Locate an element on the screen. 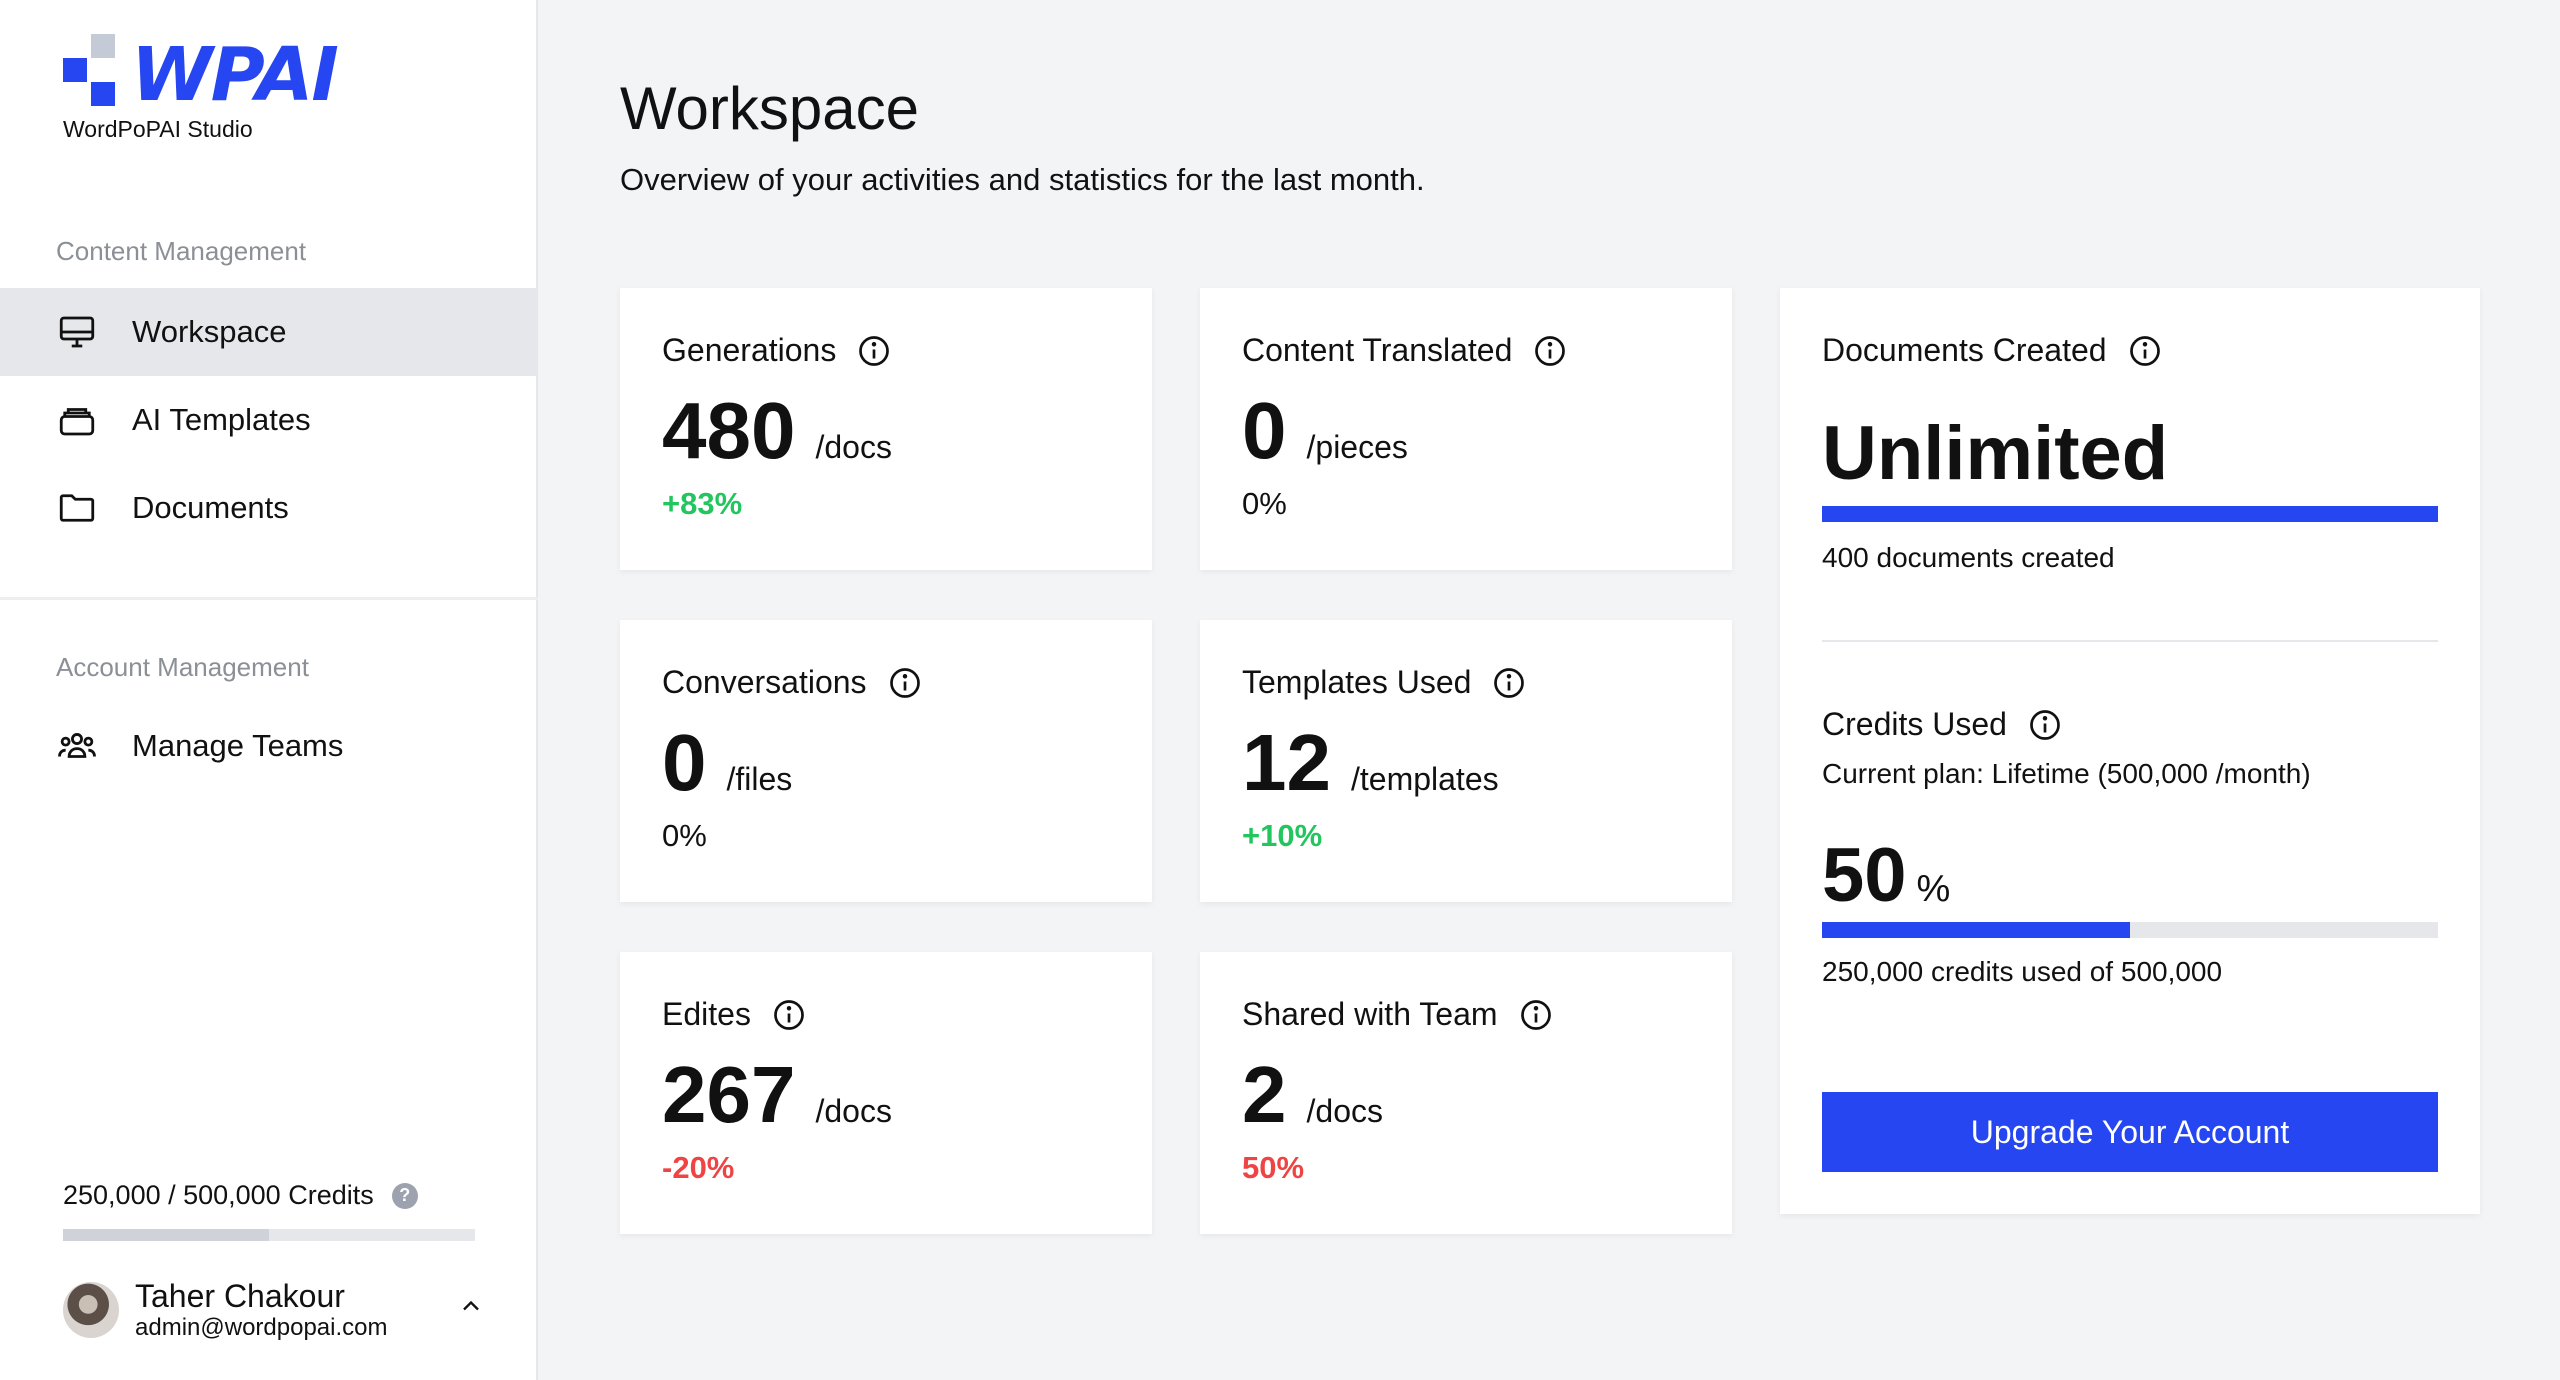 This screenshot has width=2560, height=1380. avatar is located at coordinates (91, 1310).